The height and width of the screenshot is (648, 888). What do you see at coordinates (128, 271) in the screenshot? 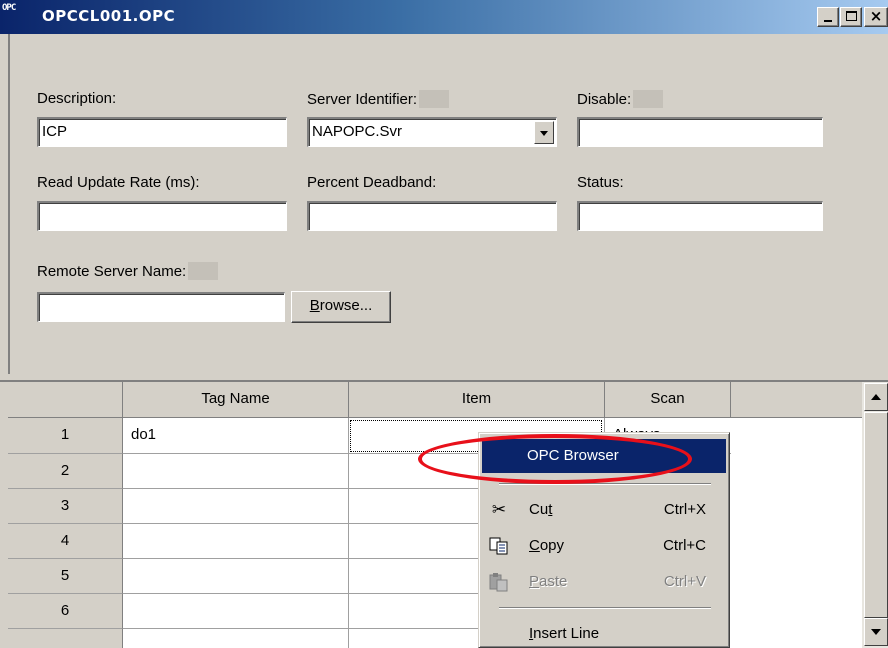
I see `remote-server-name-label: Remote Server Name:` at bounding box center [128, 271].